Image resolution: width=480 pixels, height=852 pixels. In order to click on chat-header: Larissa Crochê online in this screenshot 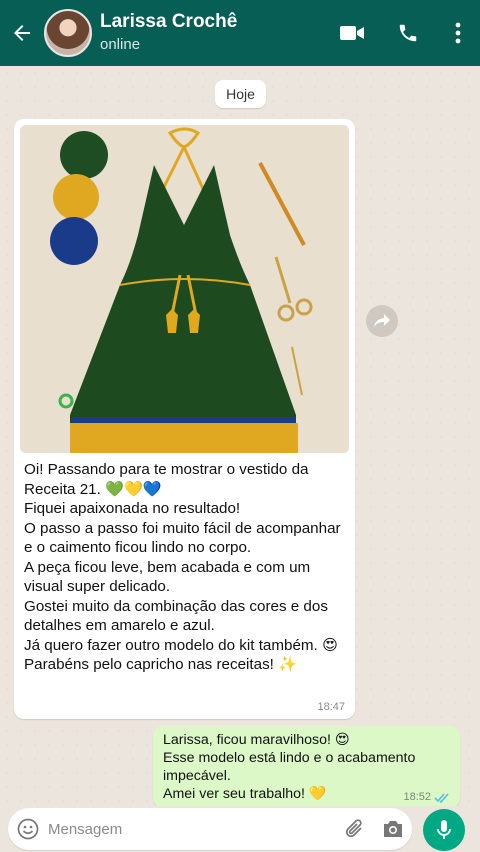, I will do `click(240, 33)`.